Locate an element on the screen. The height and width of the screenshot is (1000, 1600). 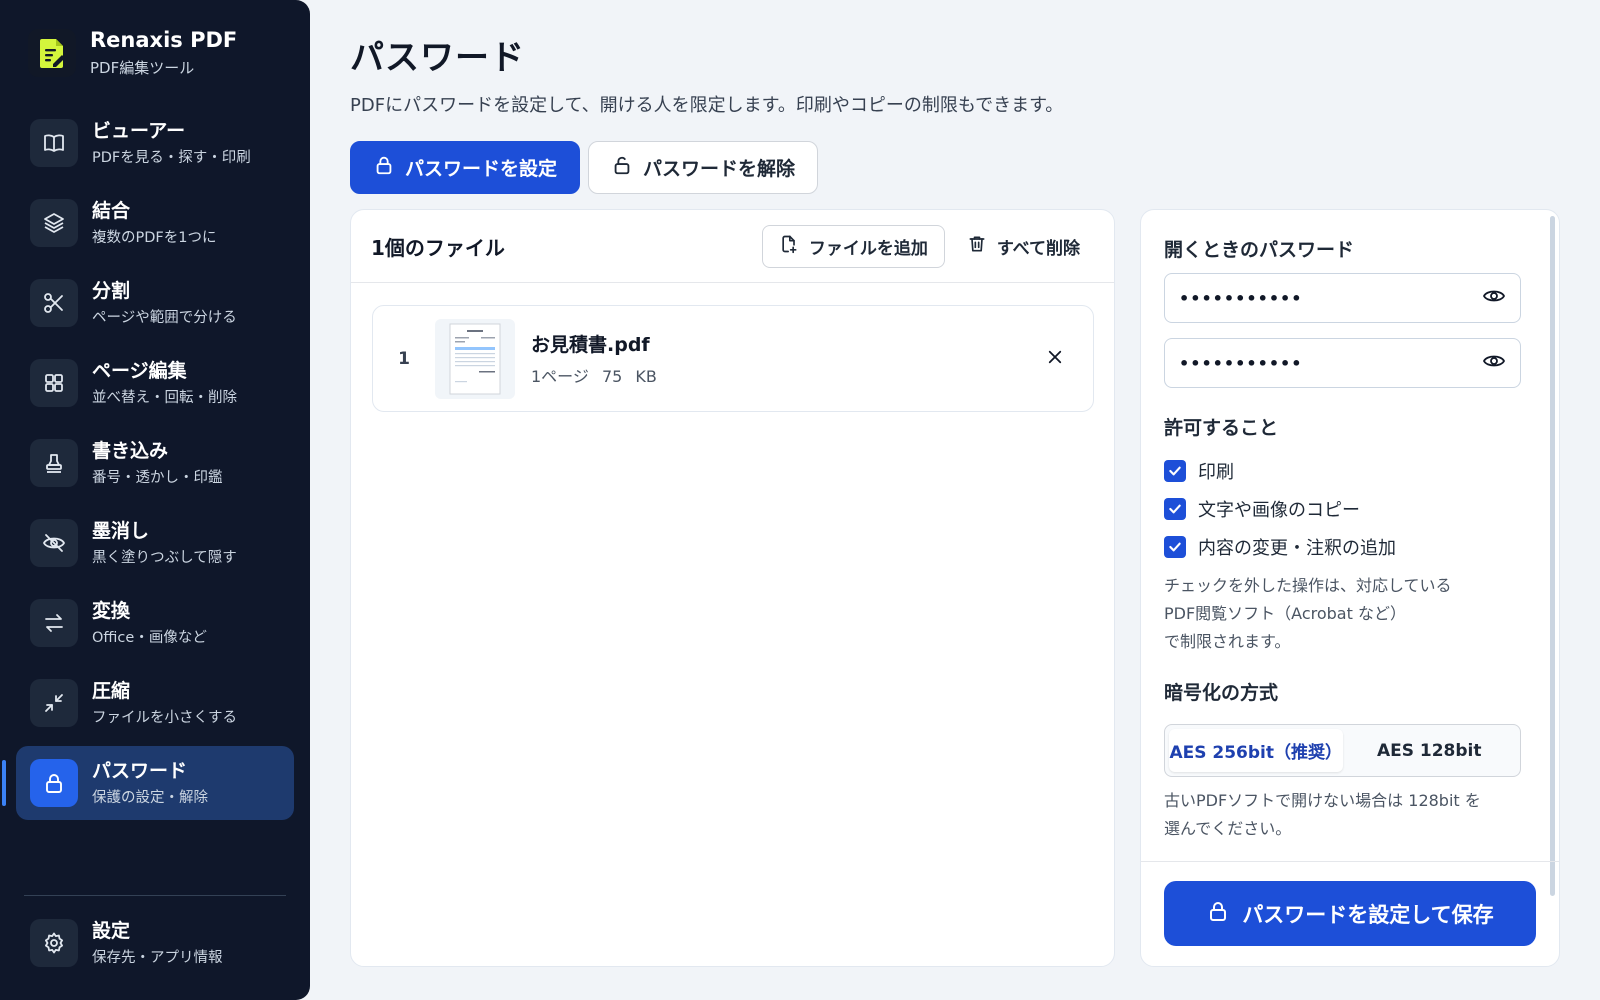
sidebar-divider is located at coordinates (155, 895).